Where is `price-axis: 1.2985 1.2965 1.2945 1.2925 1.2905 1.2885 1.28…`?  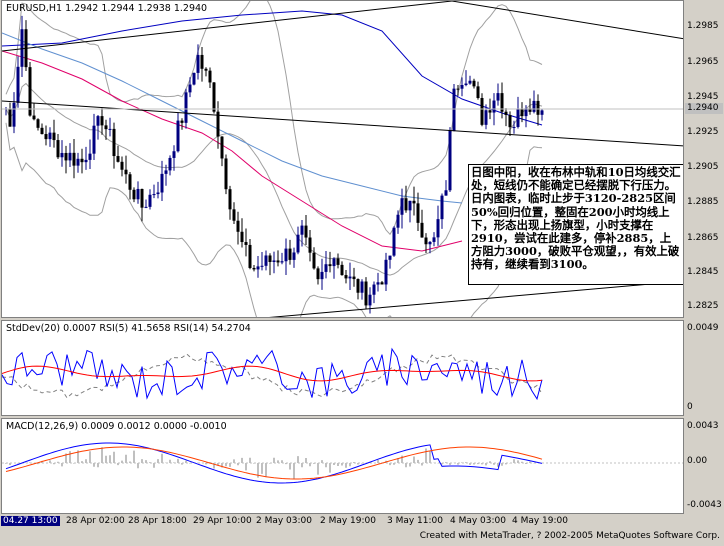 price-axis: 1.2985 1.2965 1.2945 1.2925 1.2905 1.2885 1.28… is located at coordinates (704, 159).